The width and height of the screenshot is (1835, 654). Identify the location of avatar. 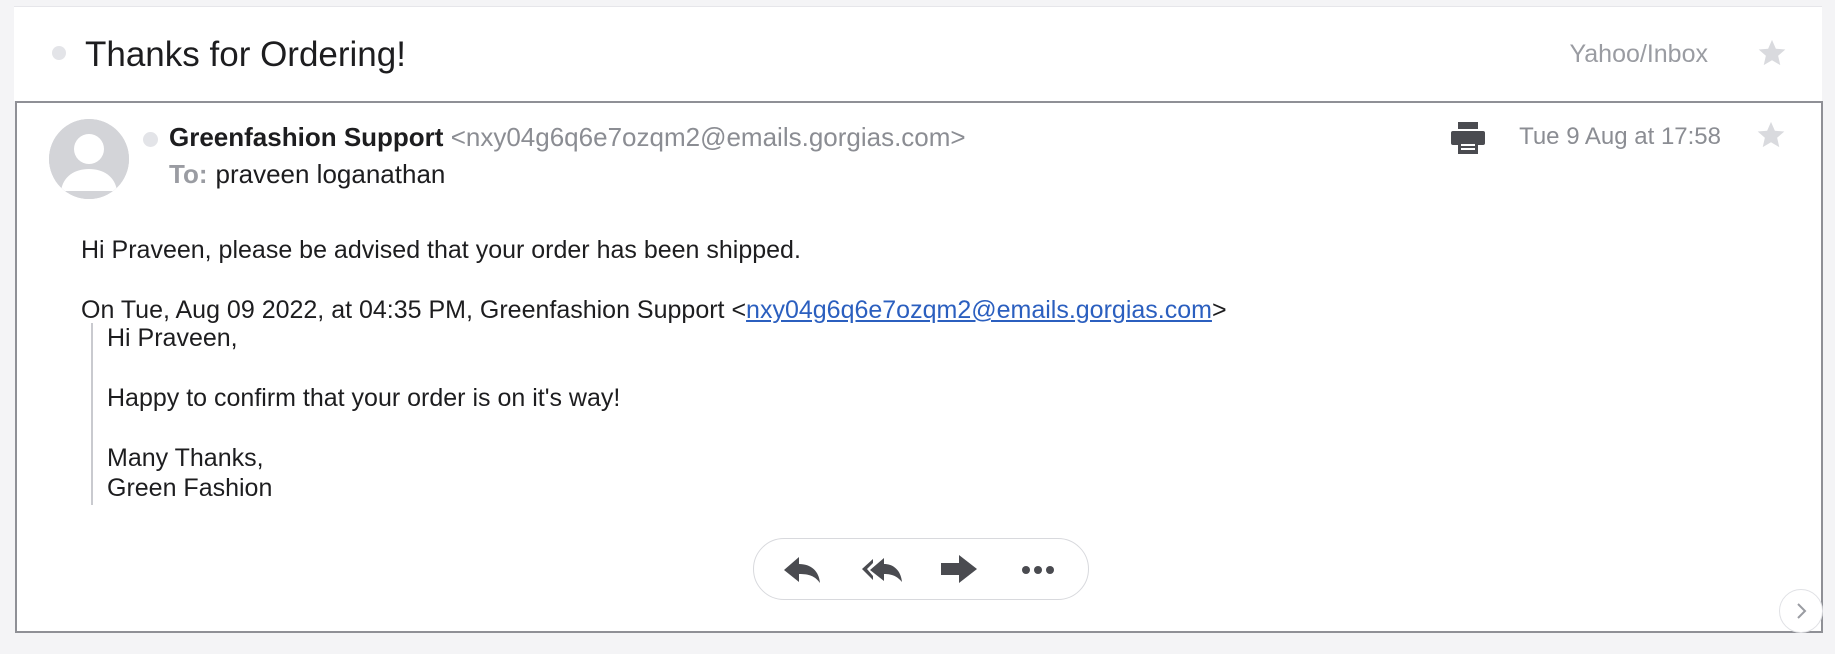
(89, 159).